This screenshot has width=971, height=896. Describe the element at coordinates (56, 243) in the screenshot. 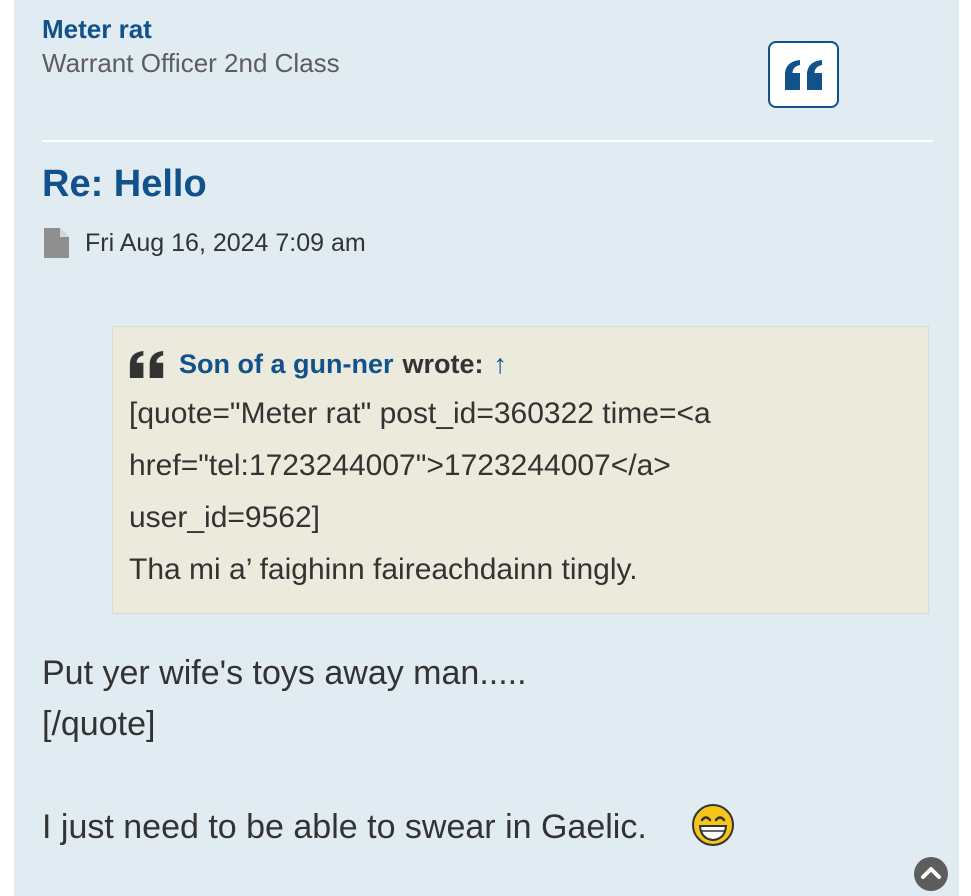

I see `file-icon` at that location.